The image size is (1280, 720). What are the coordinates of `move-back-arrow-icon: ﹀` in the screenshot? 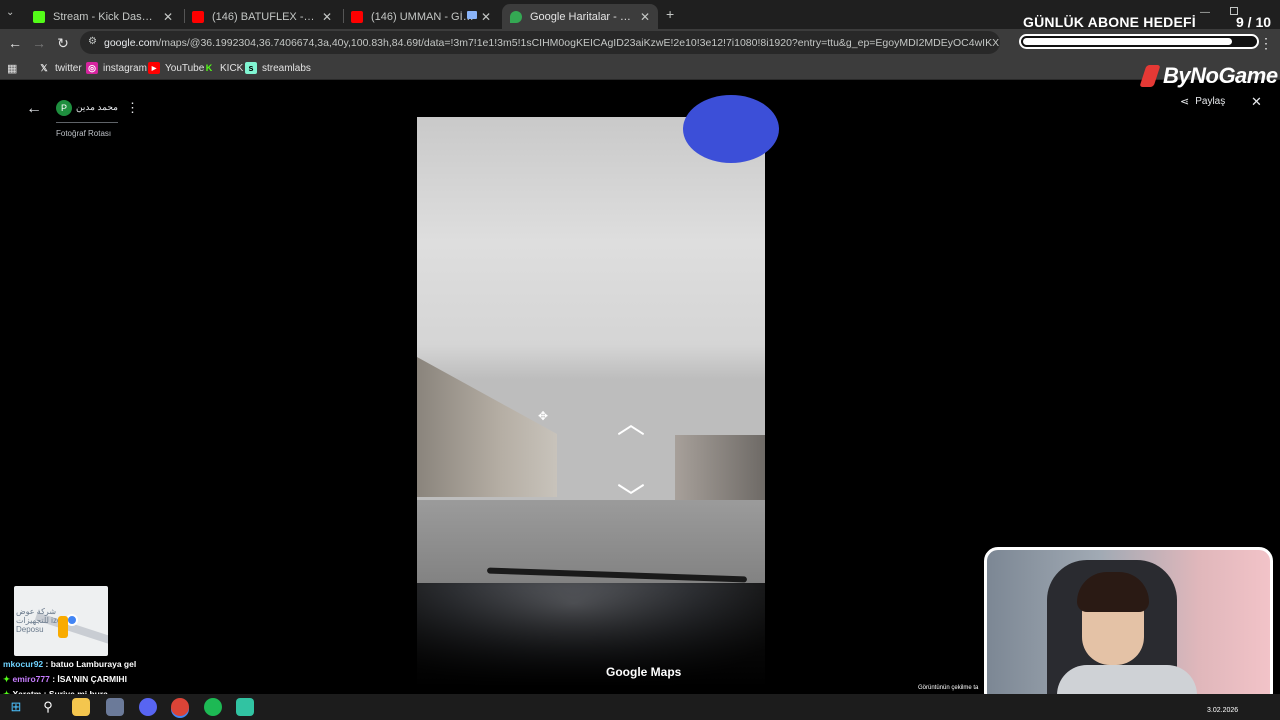 It's located at (631, 498).